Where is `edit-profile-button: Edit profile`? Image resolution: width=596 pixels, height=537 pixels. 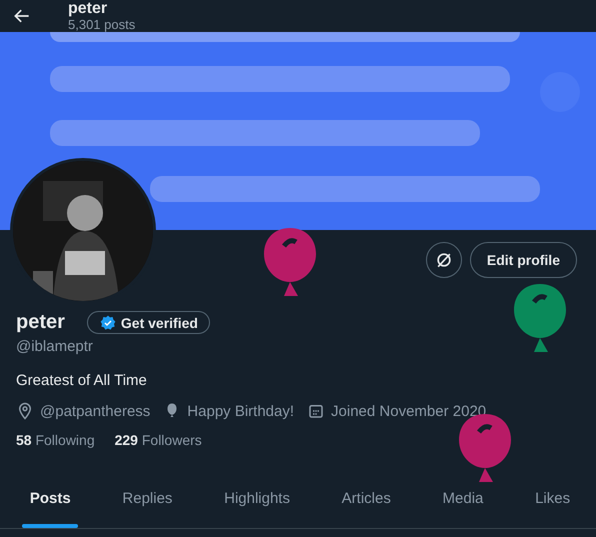
edit-profile-button: Edit profile is located at coordinates (523, 260).